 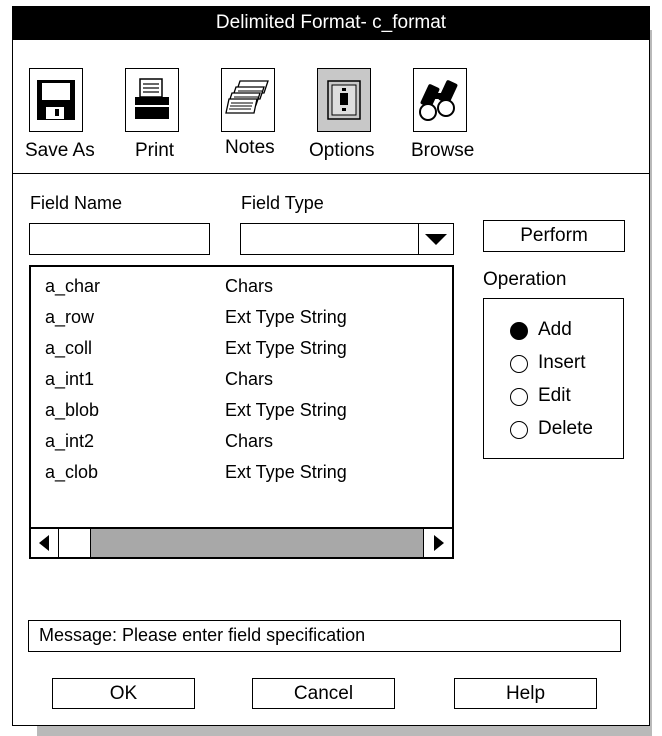 I want to click on dropdown-divider, so click(x=418, y=239).